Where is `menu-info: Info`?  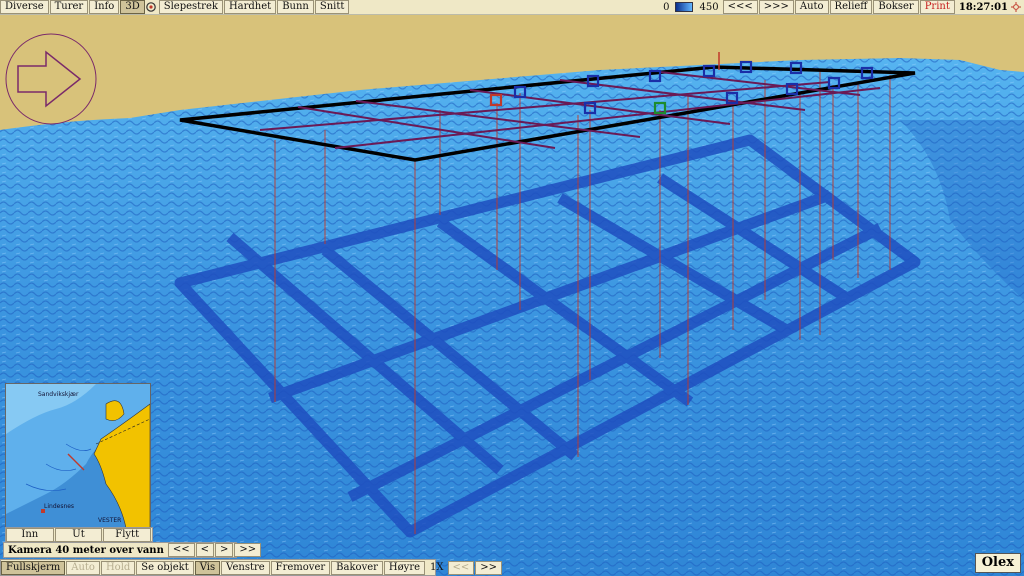 menu-info: Info is located at coordinates (104, 7).